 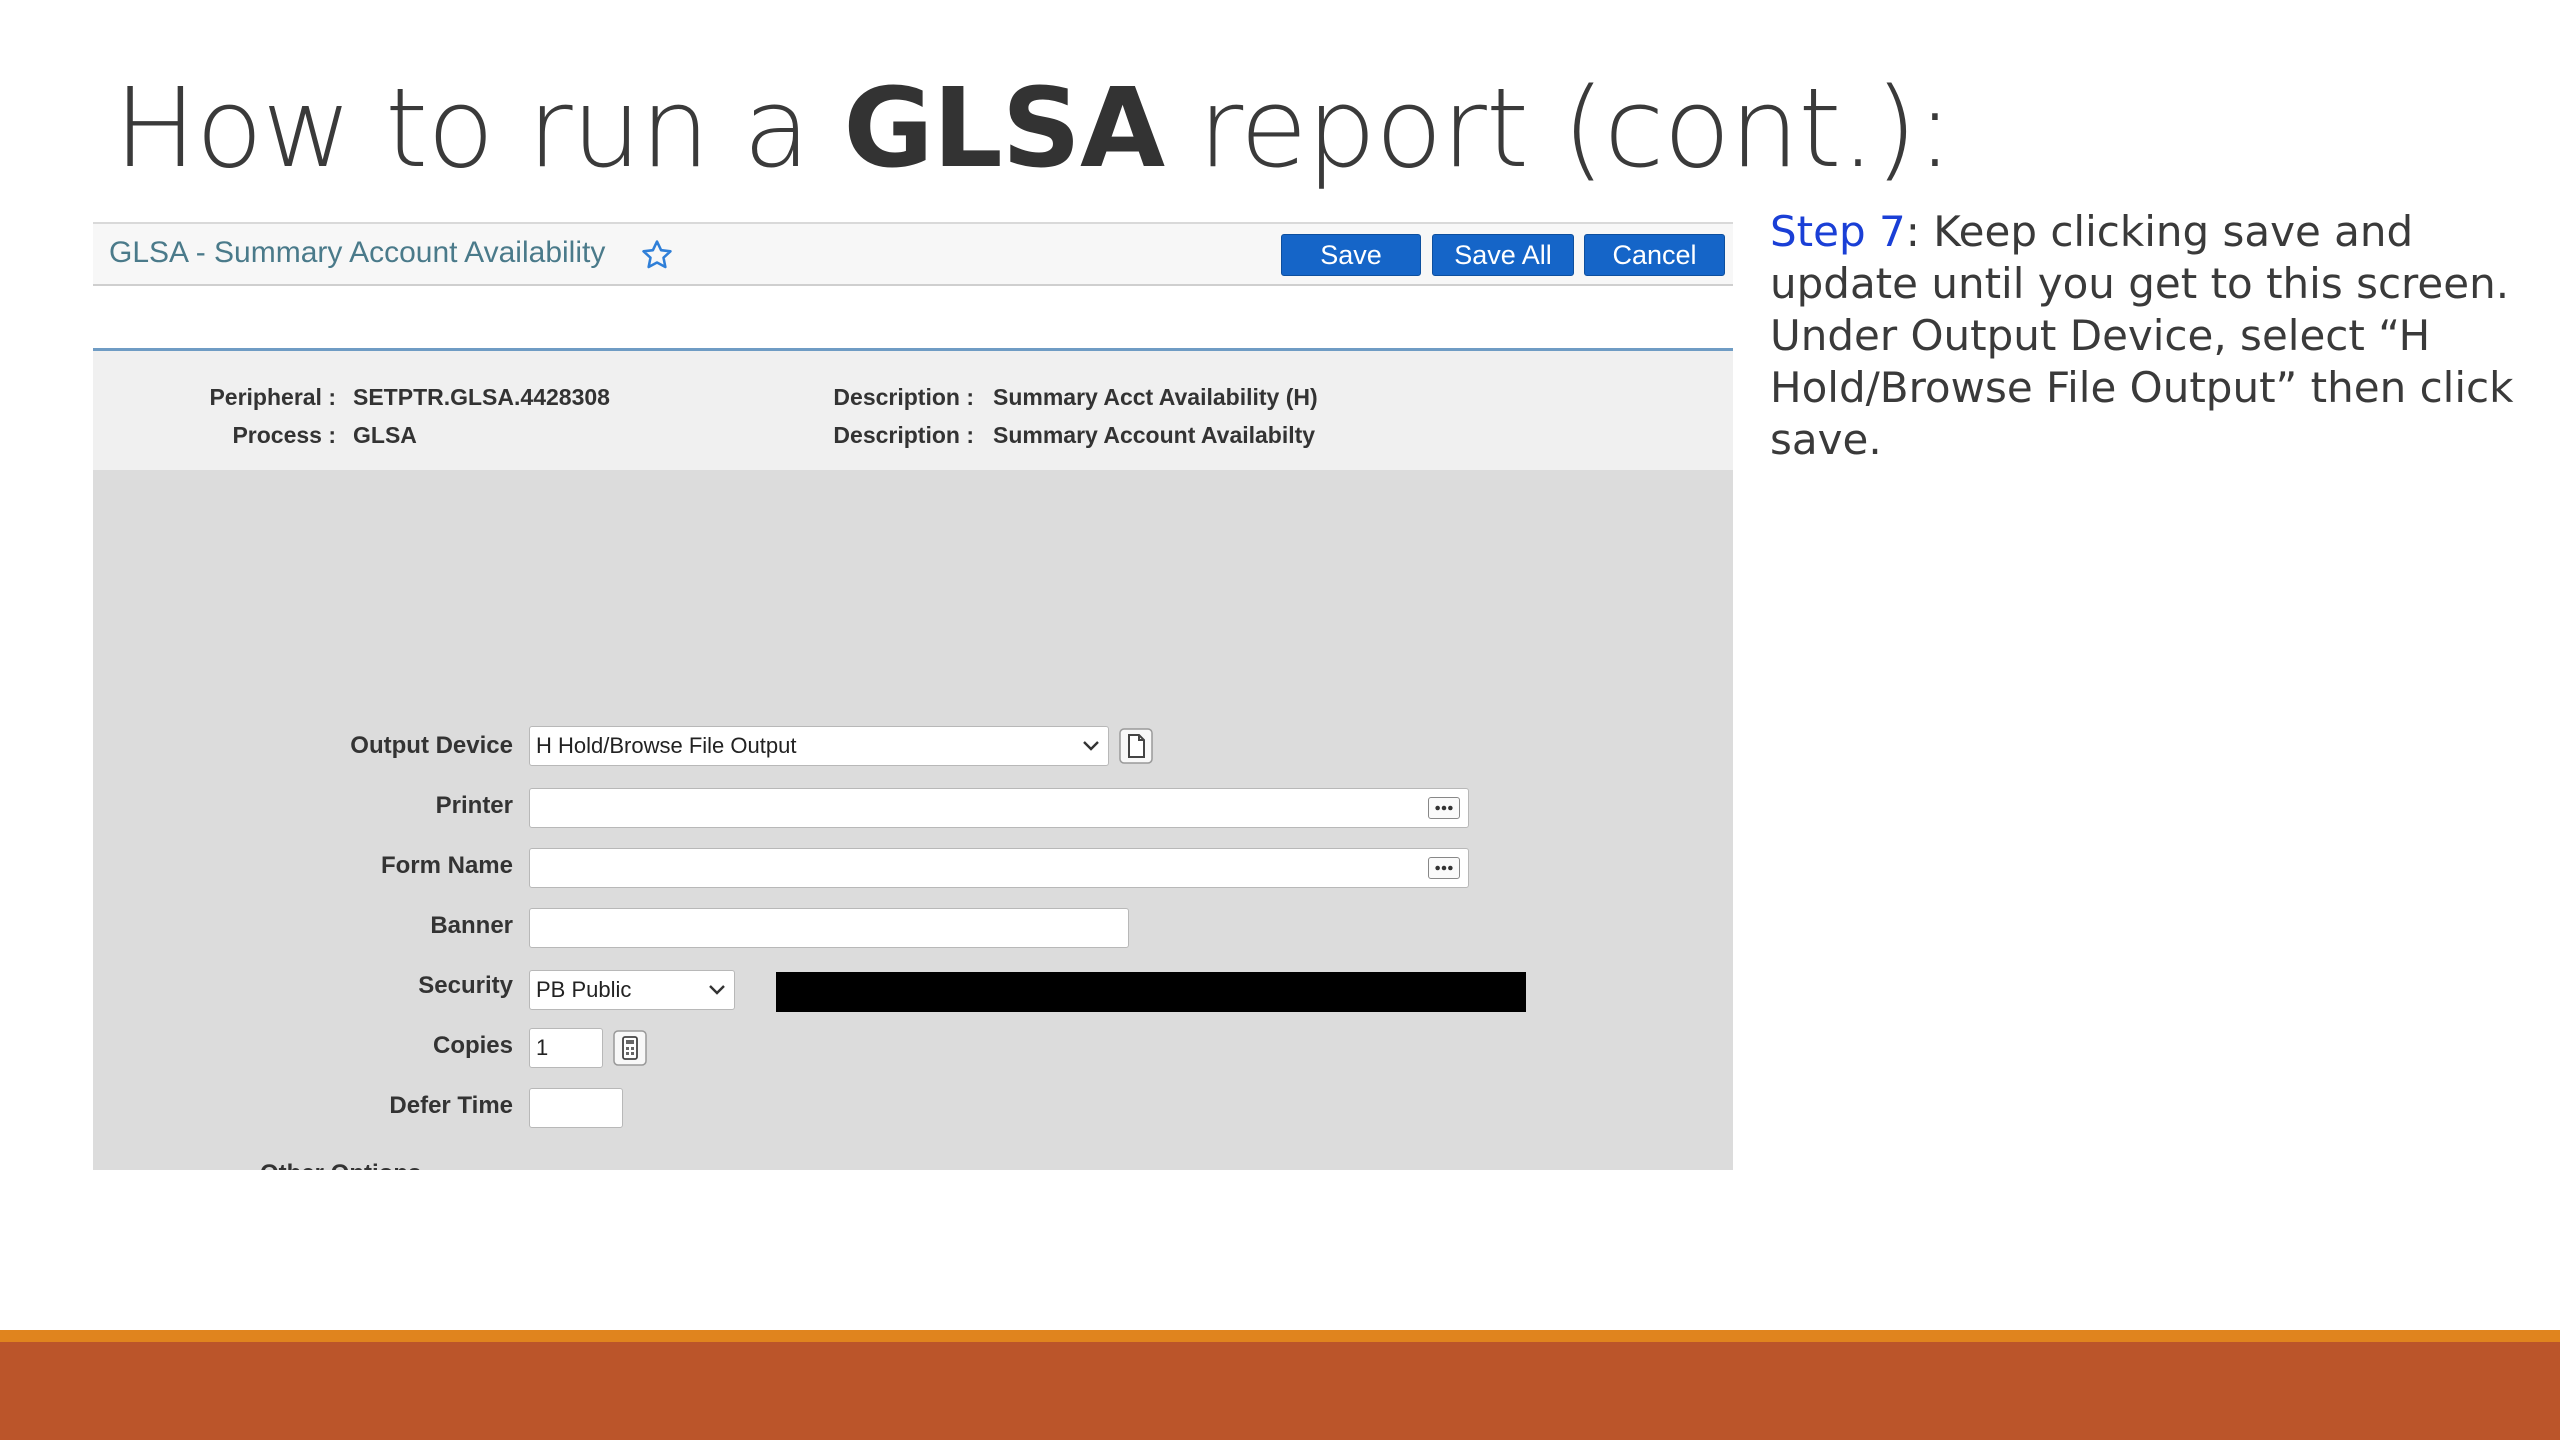 What do you see at coordinates (479, 128) in the screenshot?
I see `title-pre: How to run a` at bounding box center [479, 128].